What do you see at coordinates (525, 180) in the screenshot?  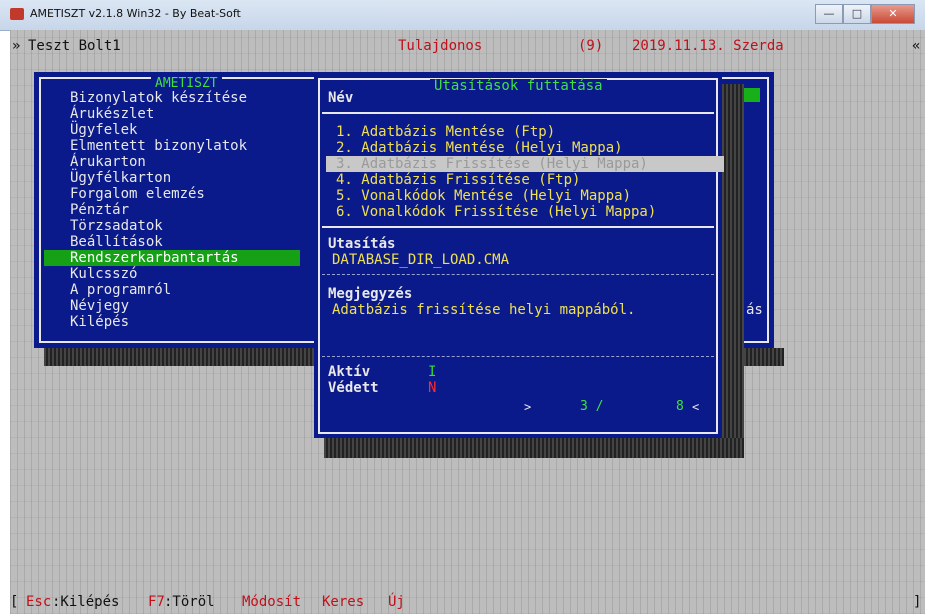 I see `command-option: 4. Adatbázis Frissítése (Ftp)` at bounding box center [525, 180].